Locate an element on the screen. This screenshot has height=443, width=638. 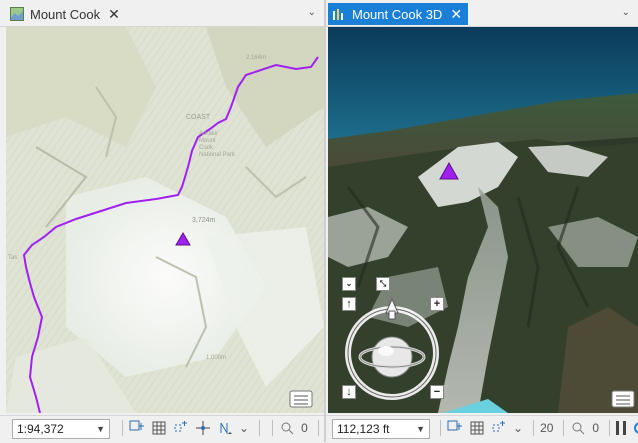
status-tools: ⌄ 20 0 is located at coordinates (536, 428).